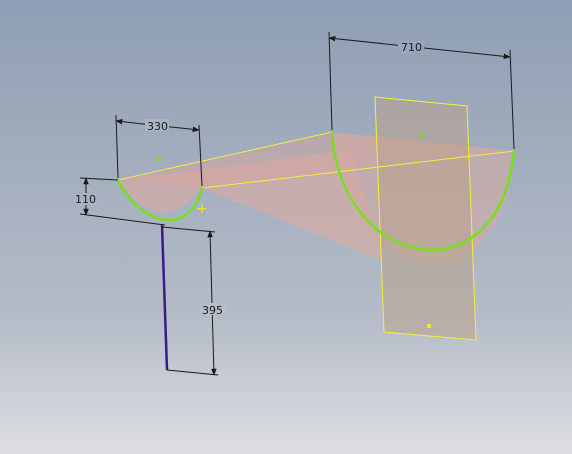  Describe the element at coordinates (422, 135) in the screenshot. I see `large-center-point` at that location.